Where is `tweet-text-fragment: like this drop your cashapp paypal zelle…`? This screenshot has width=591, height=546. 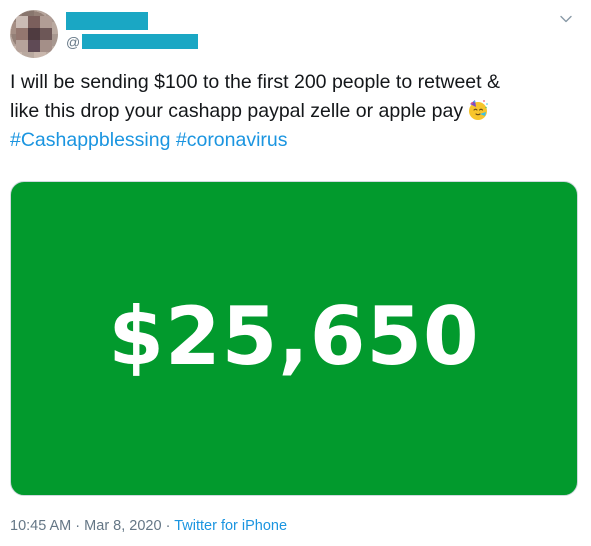 tweet-text-fragment: like this drop your cashapp paypal zelle… is located at coordinates (237, 111).